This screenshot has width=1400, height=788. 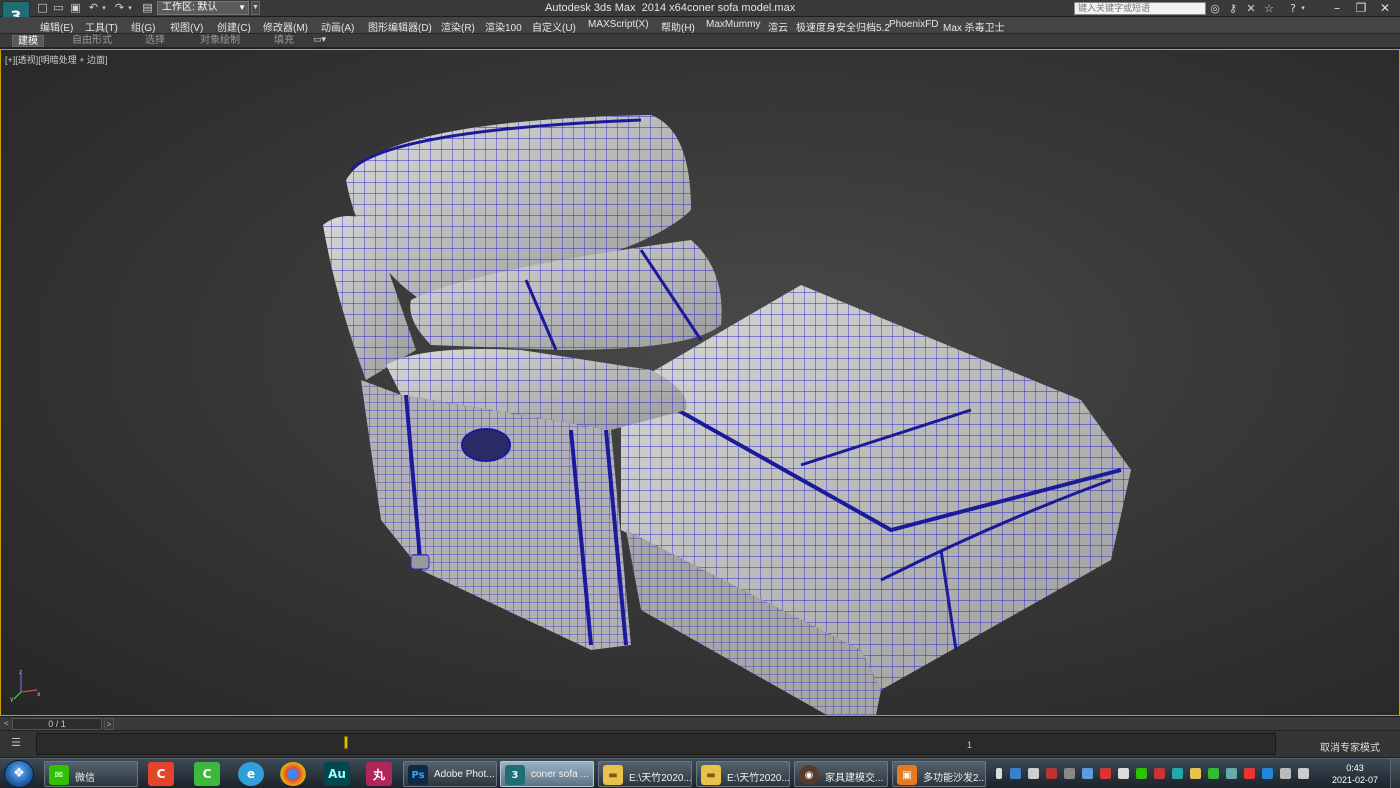 What do you see at coordinates (12, 699) in the screenshot?
I see `axis-label-y: y` at bounding box center [12, 699].